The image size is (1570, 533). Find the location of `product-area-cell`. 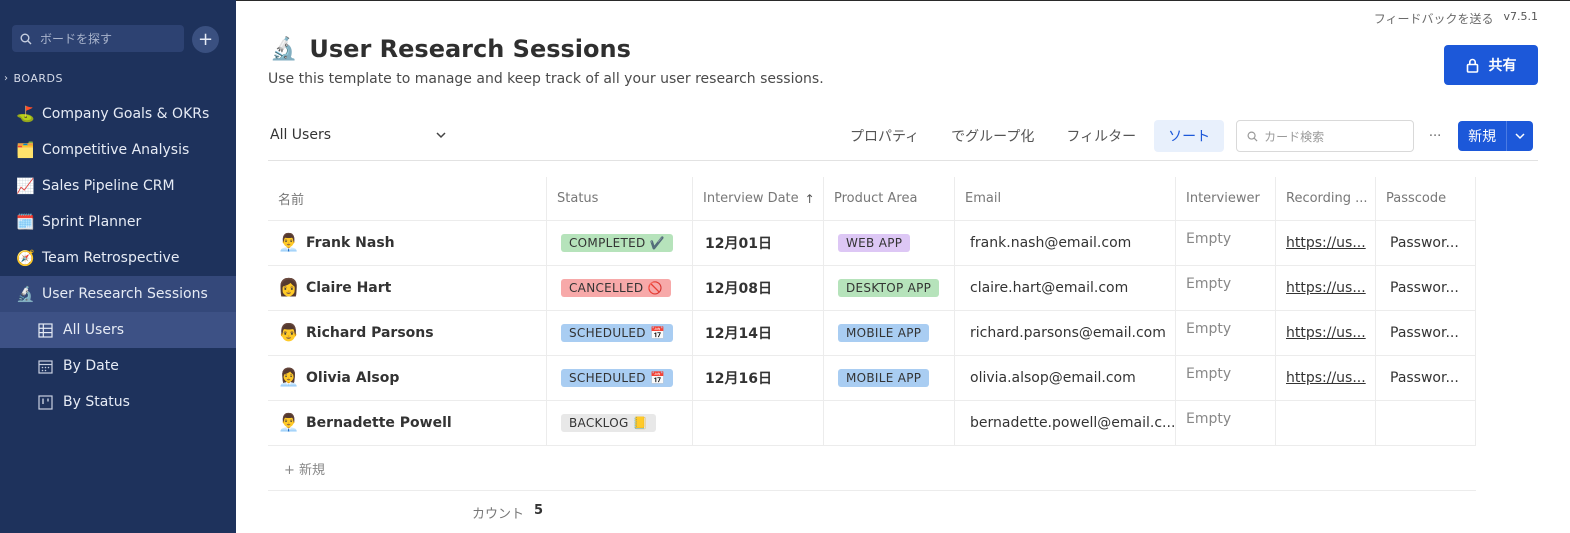

product-area-cell is located at coordinates (889, 423).